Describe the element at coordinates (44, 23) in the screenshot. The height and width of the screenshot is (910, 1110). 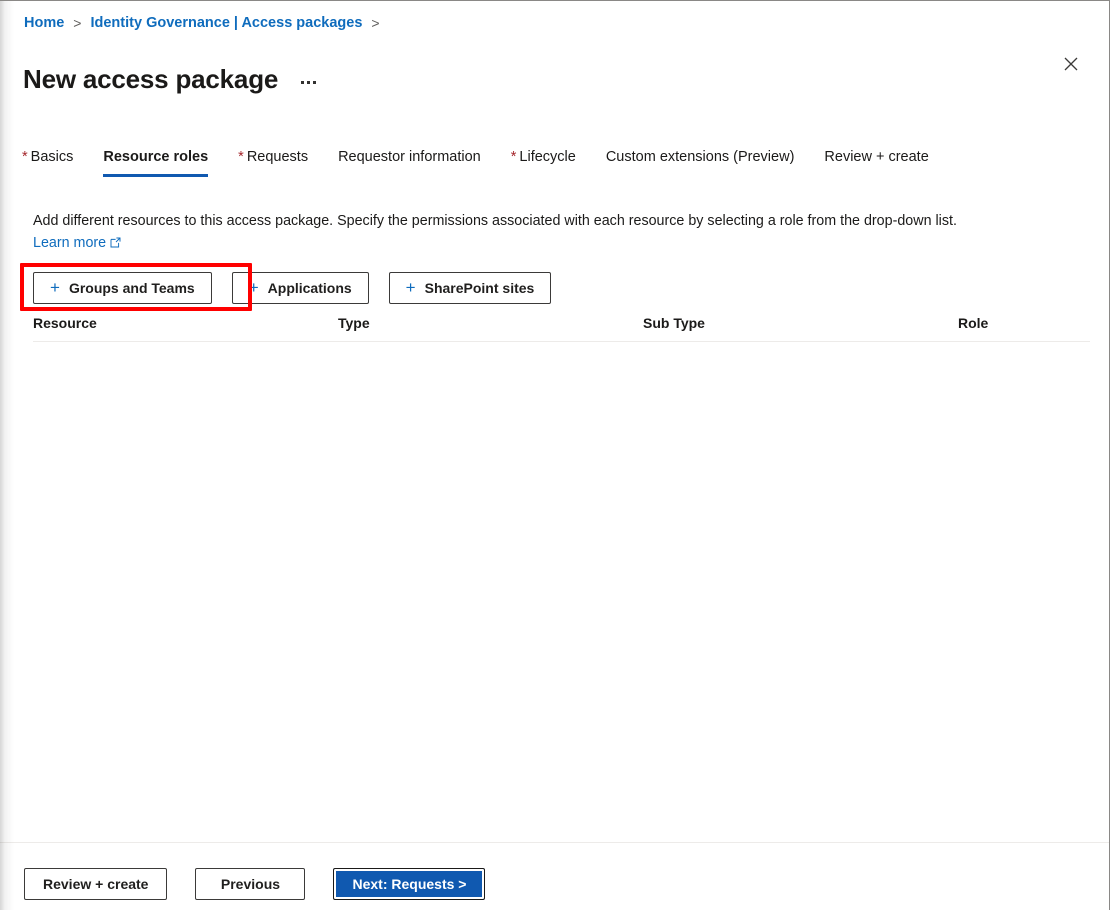
I see `breadcrumb-item-home: Home` at that location.